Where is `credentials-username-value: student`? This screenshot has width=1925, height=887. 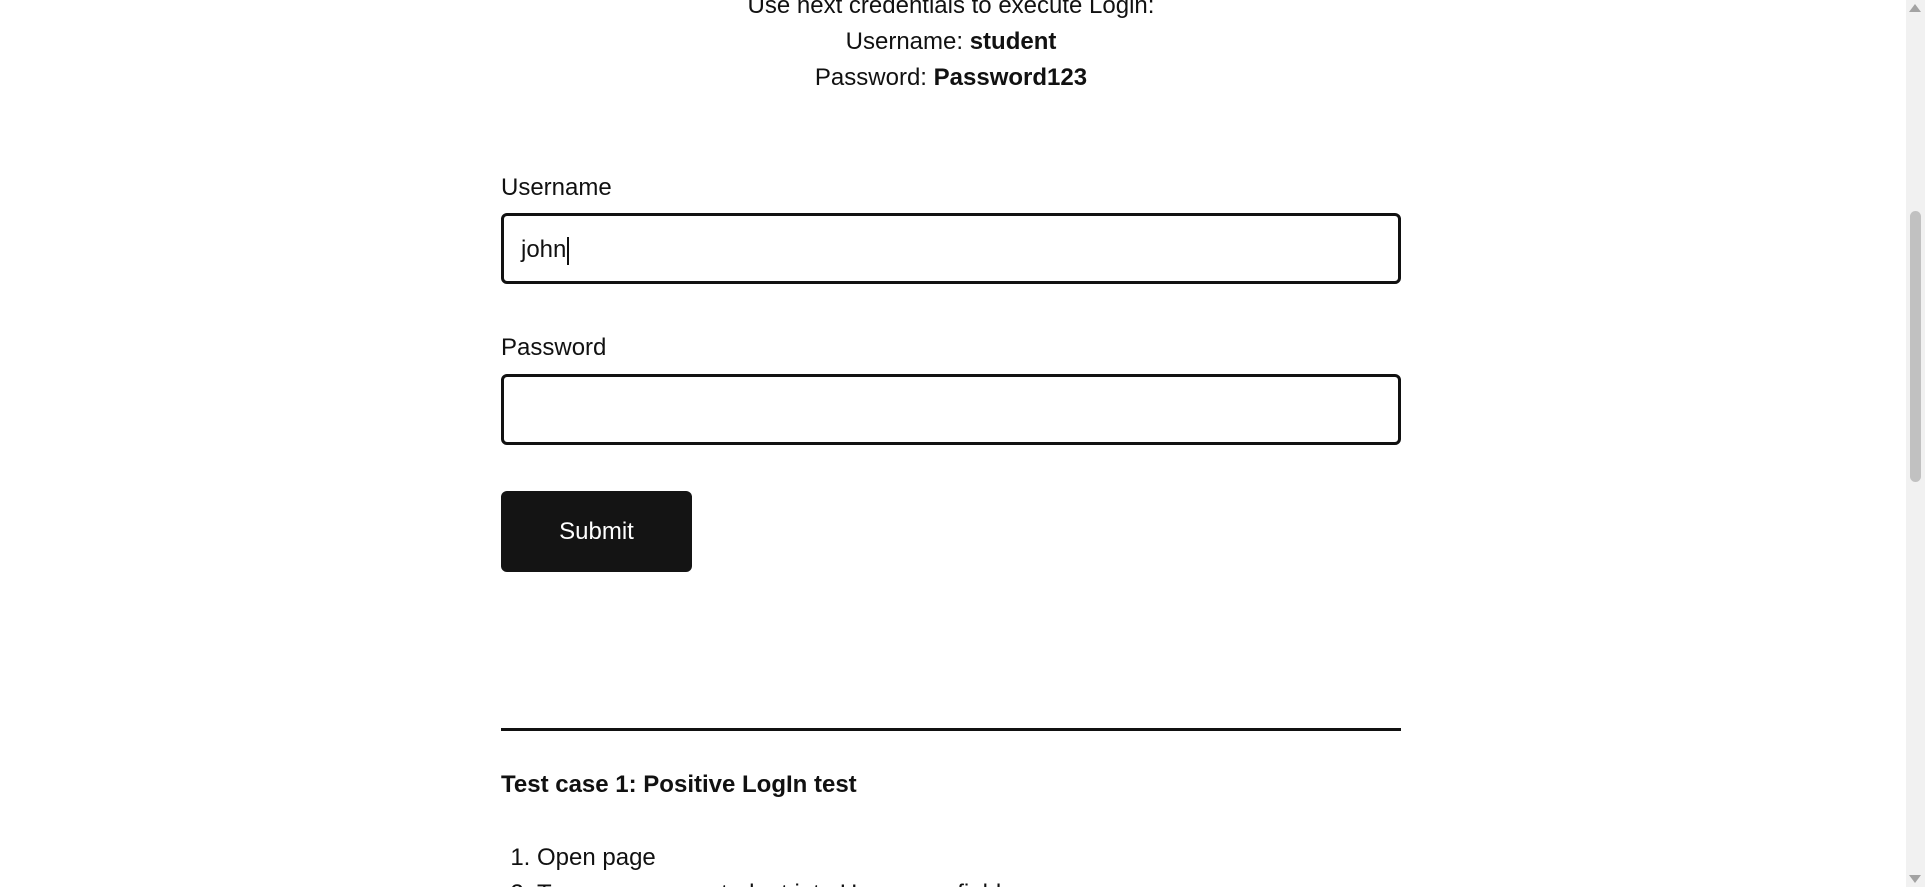
credentials-username-value: student is located at coordinates (1013, 41).